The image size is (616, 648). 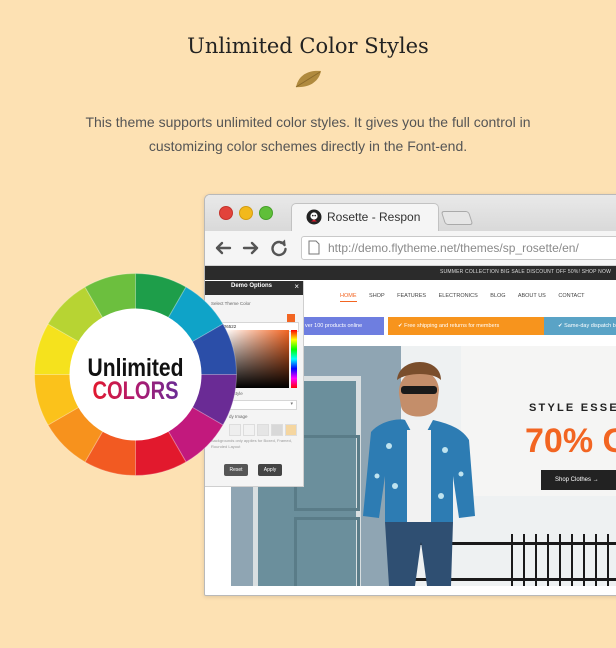 I want to click on feature-box-shipping: ✔ Free shipping and returns for members, so click(x=467, y=326).